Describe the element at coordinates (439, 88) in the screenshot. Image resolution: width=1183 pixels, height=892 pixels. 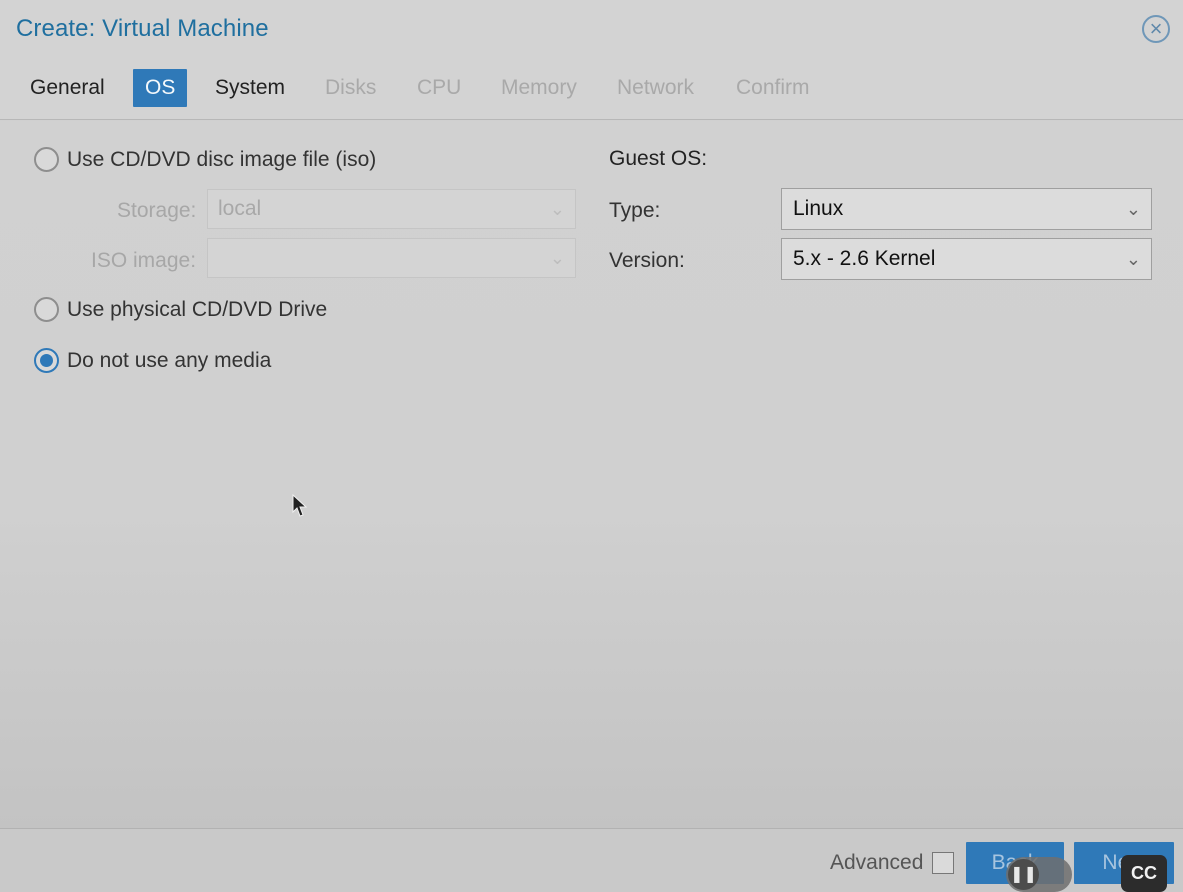
I see `tab-cpu: CPU` at that location.